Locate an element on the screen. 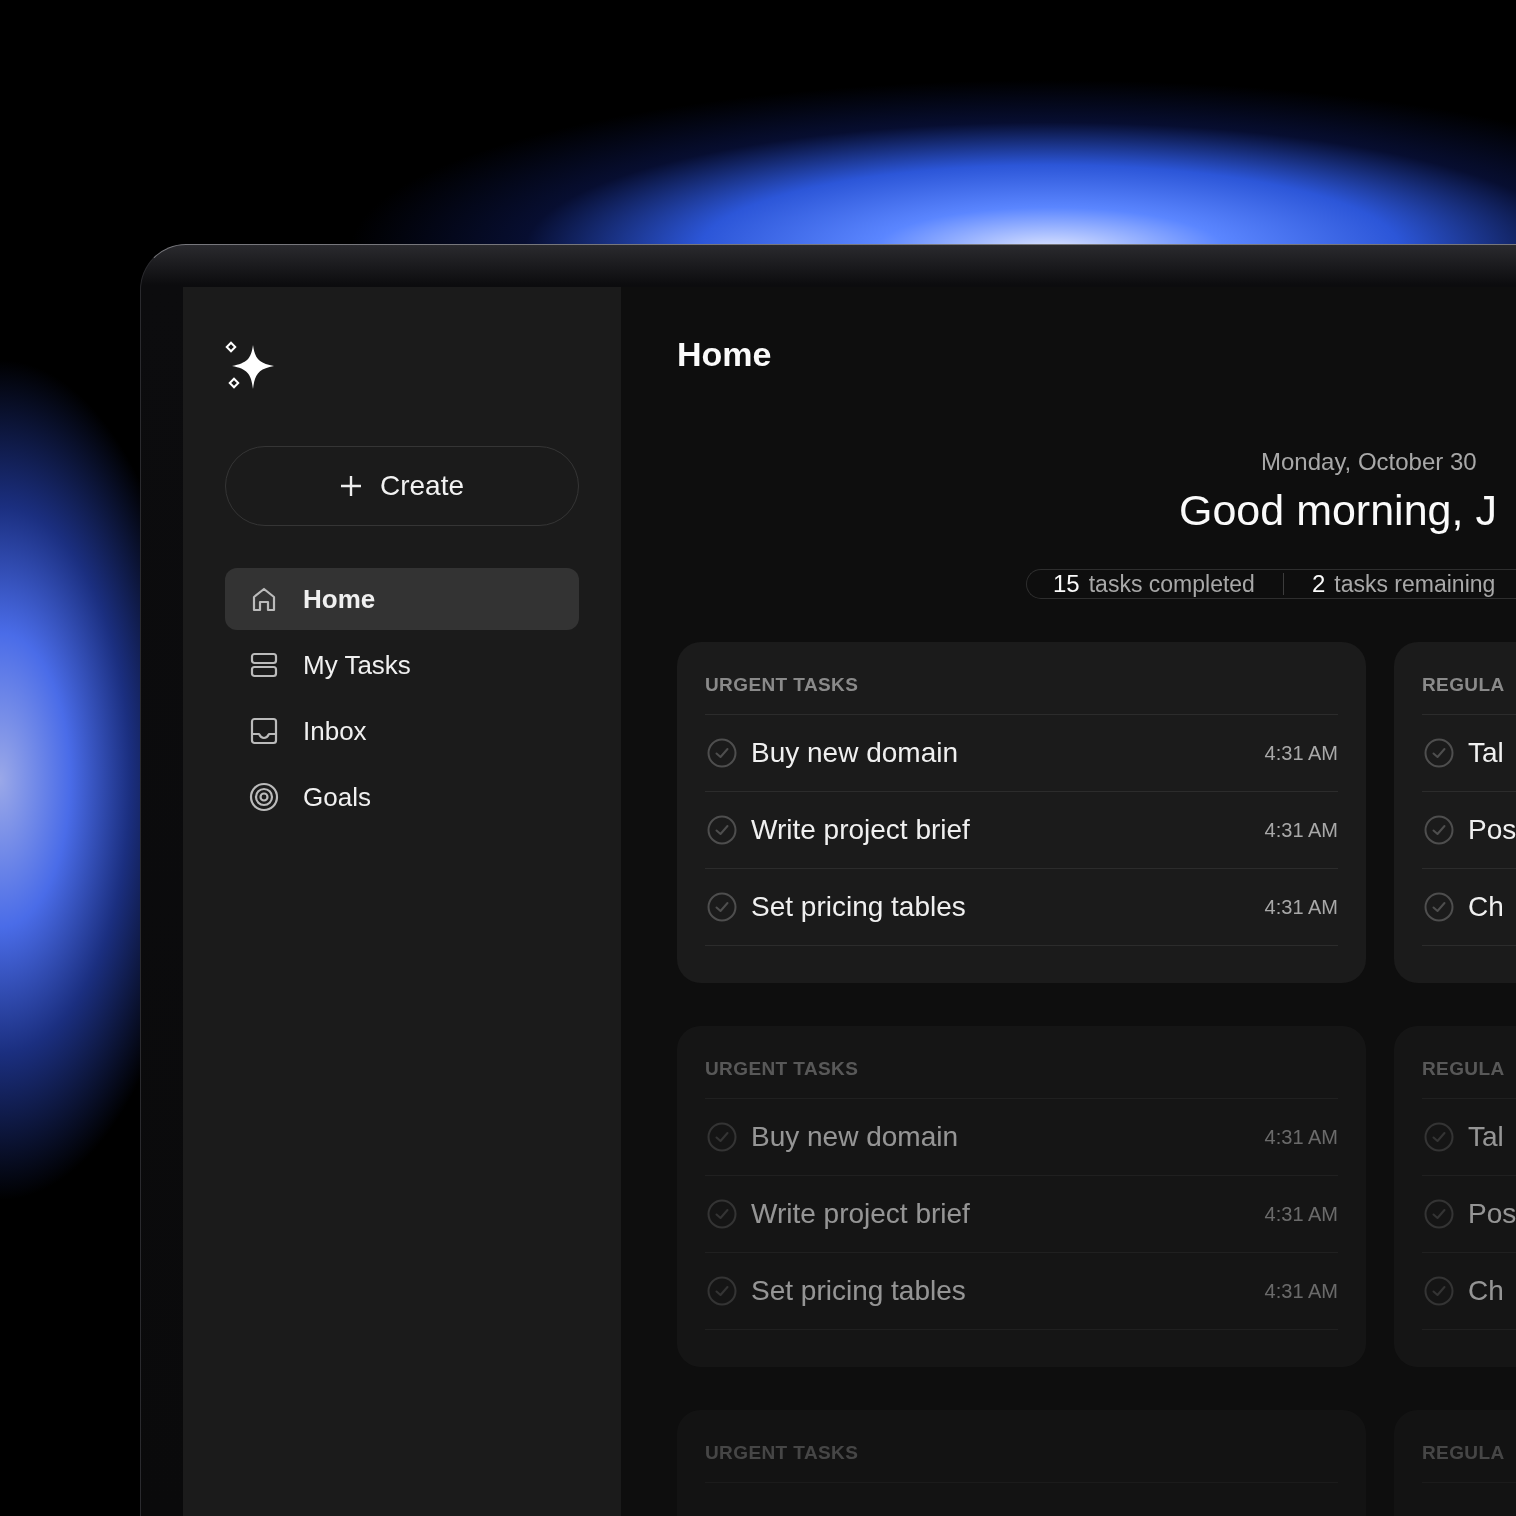  greeting-heading: Good morning, J is located at coordinates (1338, 510).